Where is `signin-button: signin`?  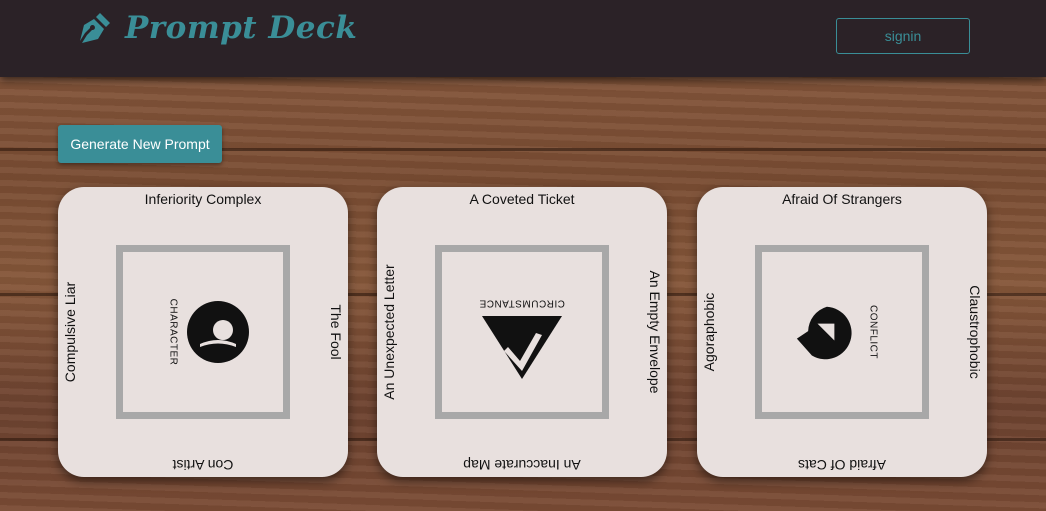 signin-button: signin is located at coordinates (903, 36).